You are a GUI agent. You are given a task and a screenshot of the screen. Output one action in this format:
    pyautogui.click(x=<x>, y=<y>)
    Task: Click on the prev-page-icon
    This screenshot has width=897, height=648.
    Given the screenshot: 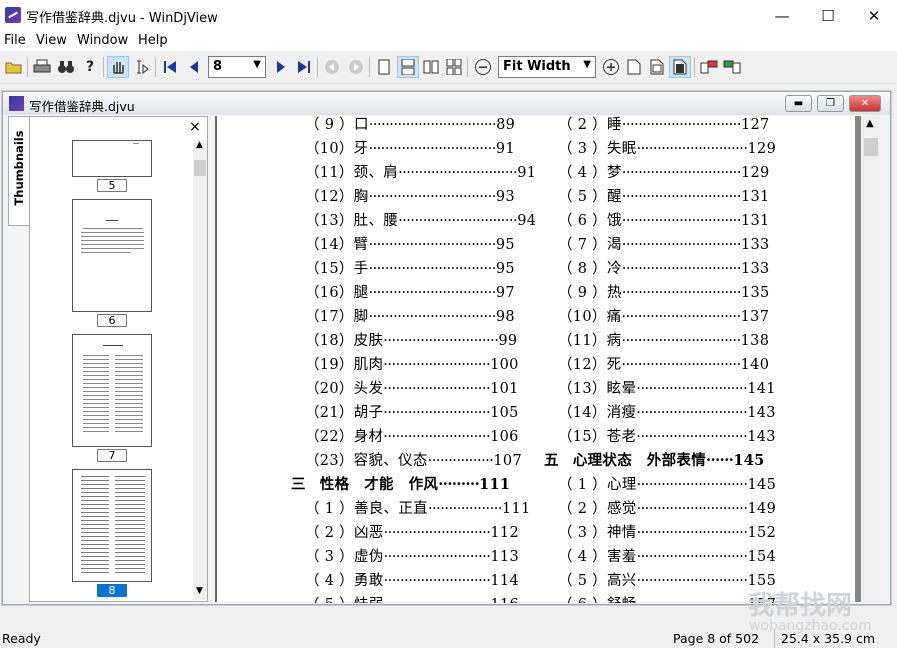 What is the action you would take?
    pyautogui.click(x=194, y=67)
    